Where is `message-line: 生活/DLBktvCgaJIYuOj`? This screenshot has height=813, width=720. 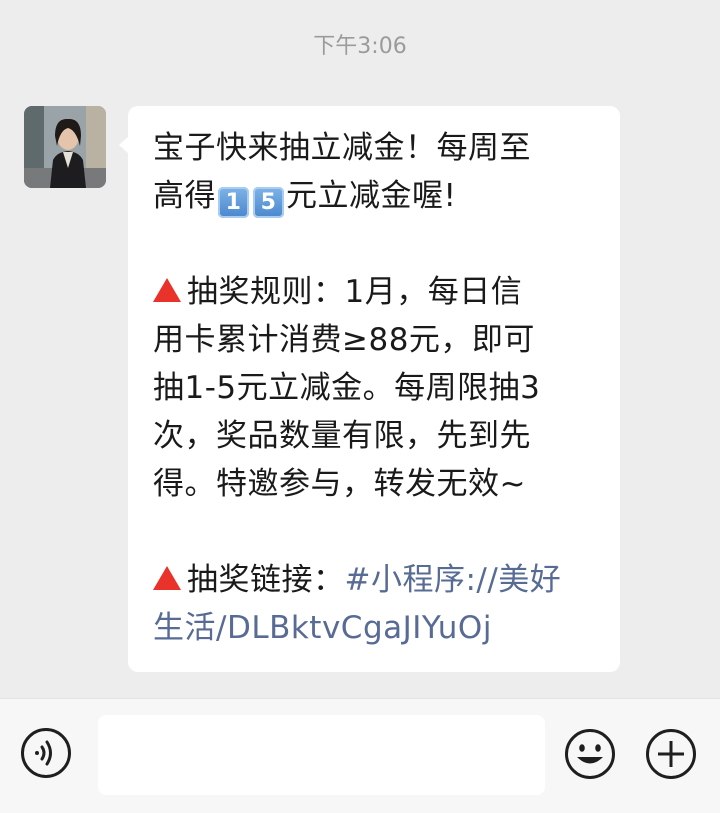
message-line: 生活/DLBktvCgaJIYuOj is located at coordinates (375, 628).